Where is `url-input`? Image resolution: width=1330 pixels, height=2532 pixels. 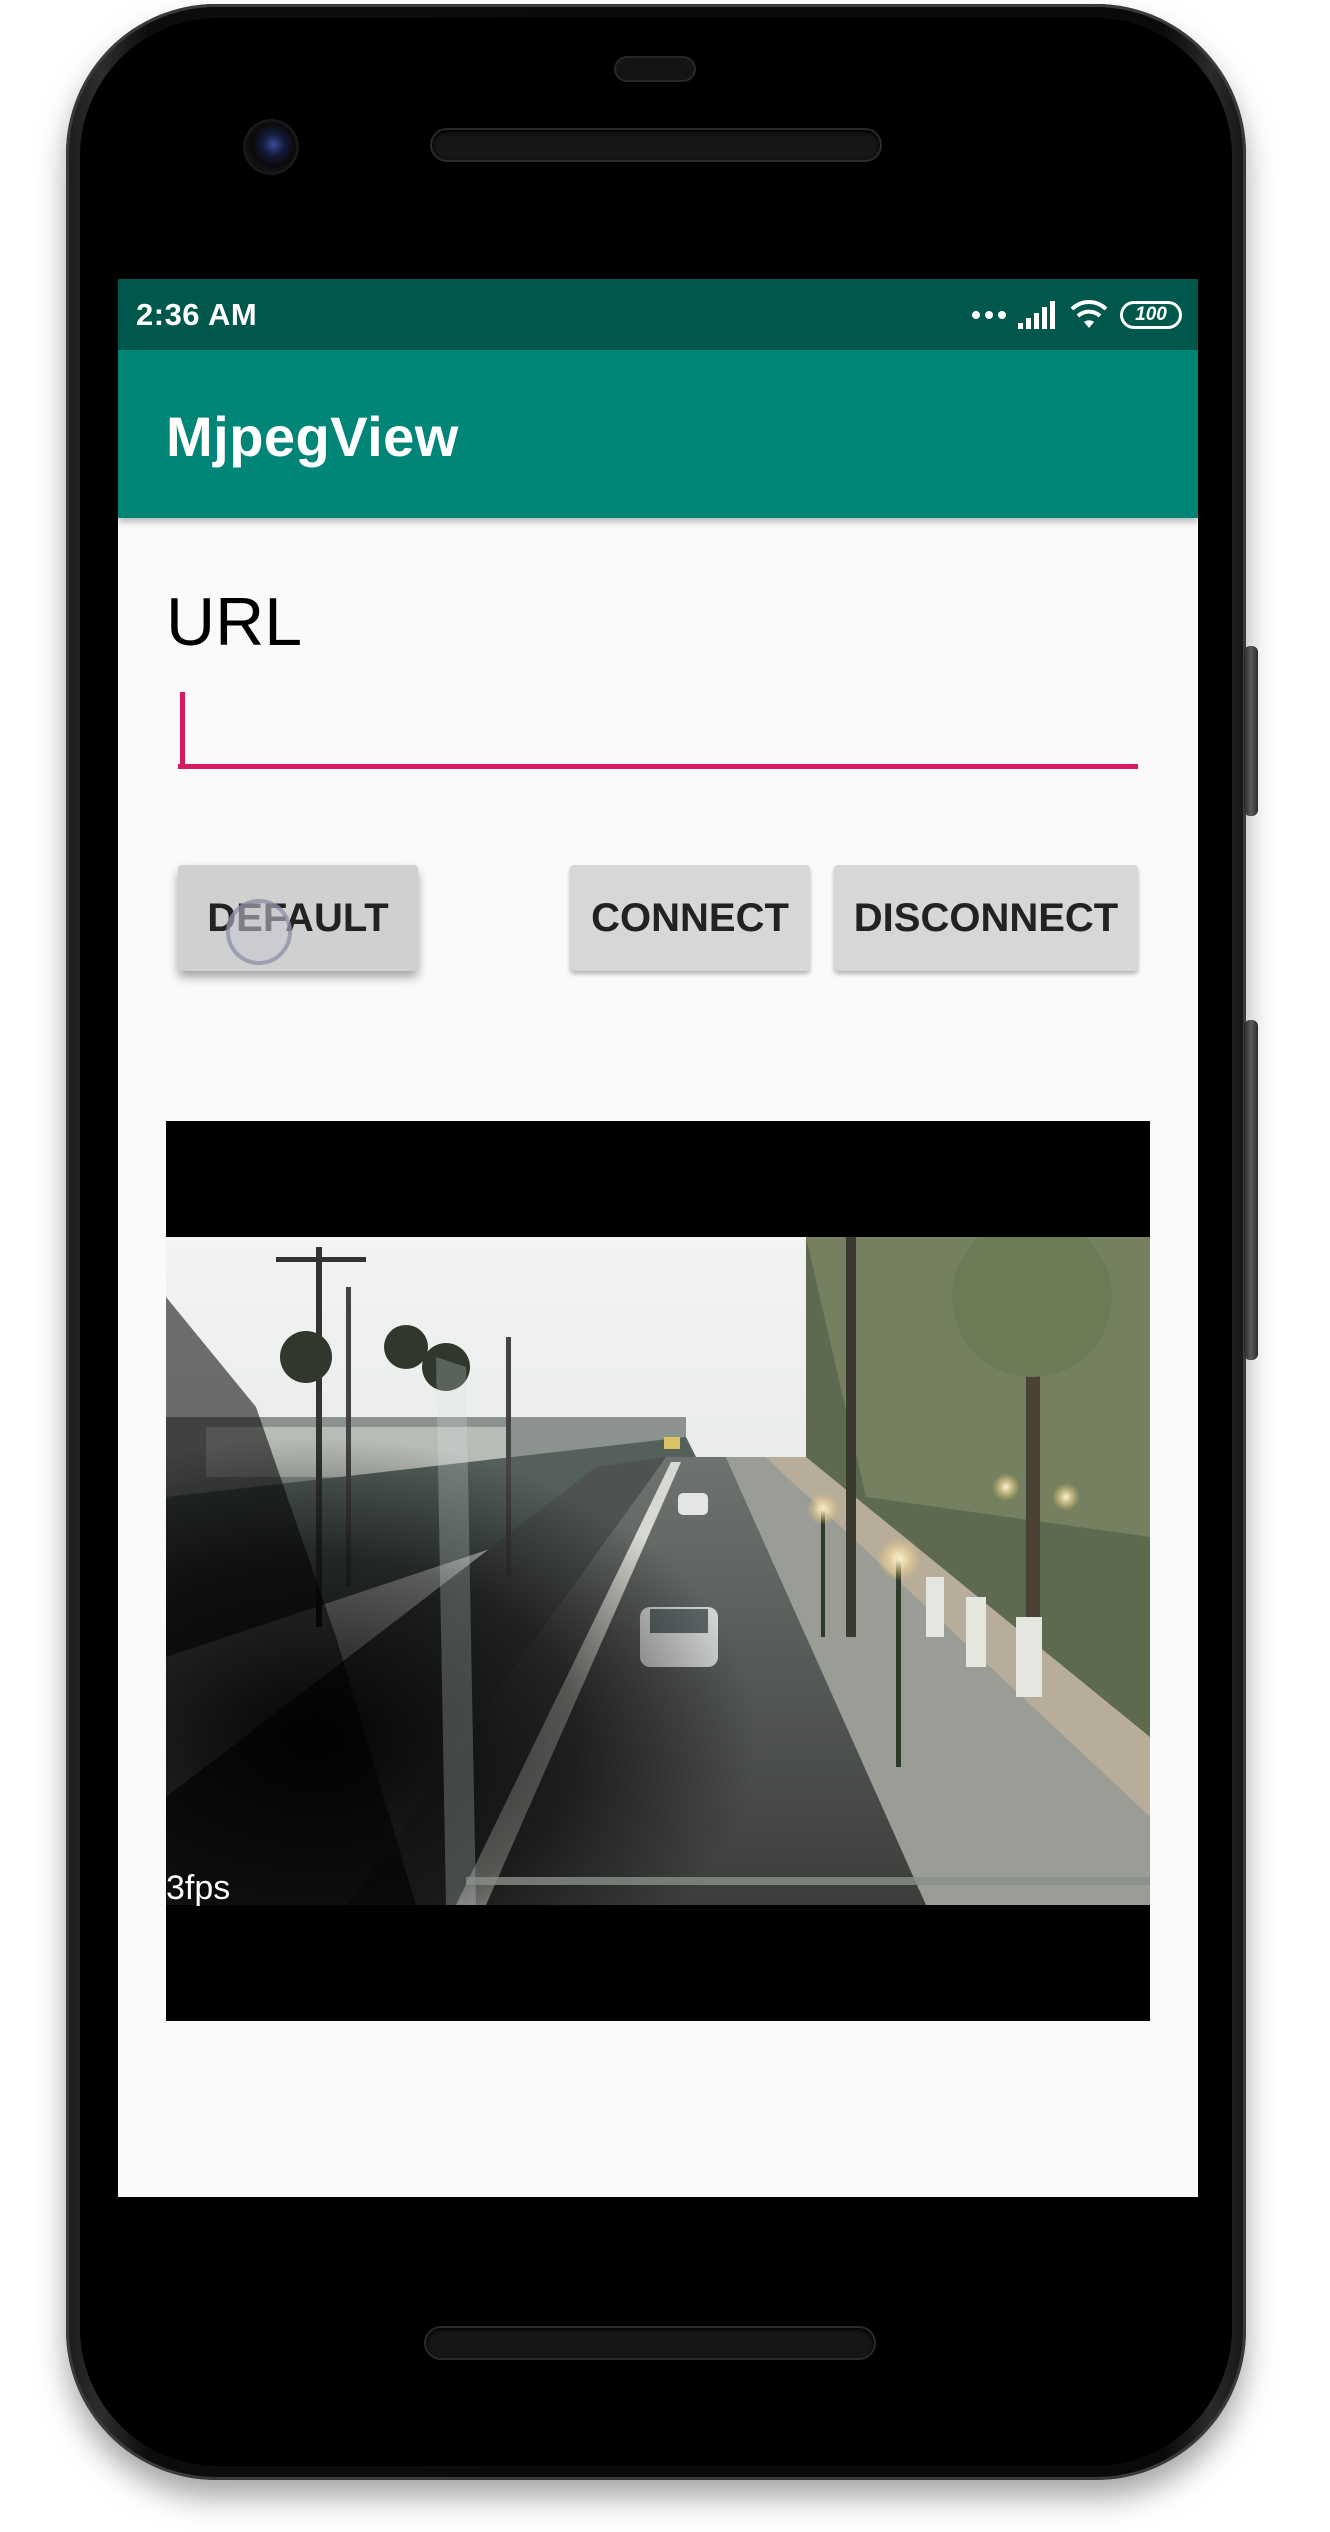 url-input is located at coordinates (658, 729).